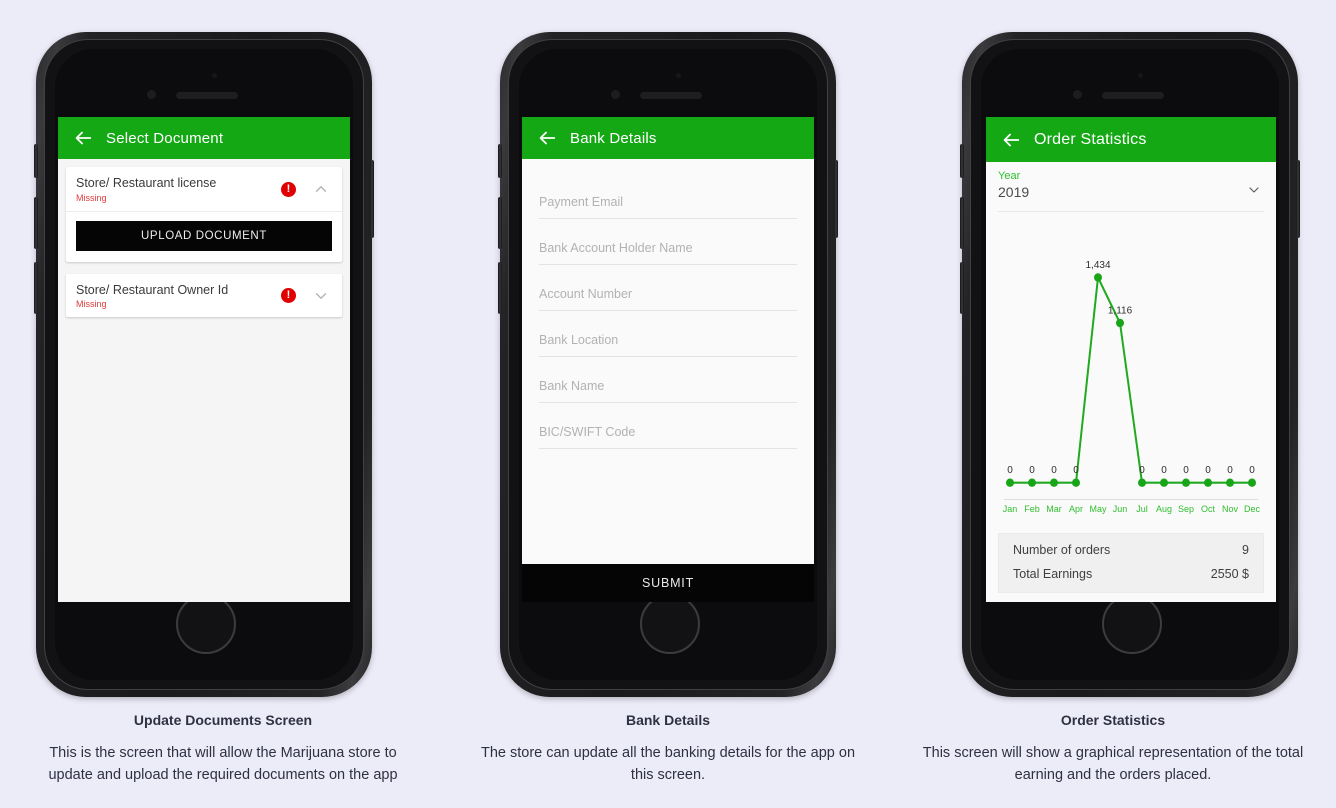 The width and height of the screenshot is (1336, 808). What do you see at coordinates (288, 189) in the screenshot?
I see `exclamation-circle-icon: !` at bounding box center [288, 189].